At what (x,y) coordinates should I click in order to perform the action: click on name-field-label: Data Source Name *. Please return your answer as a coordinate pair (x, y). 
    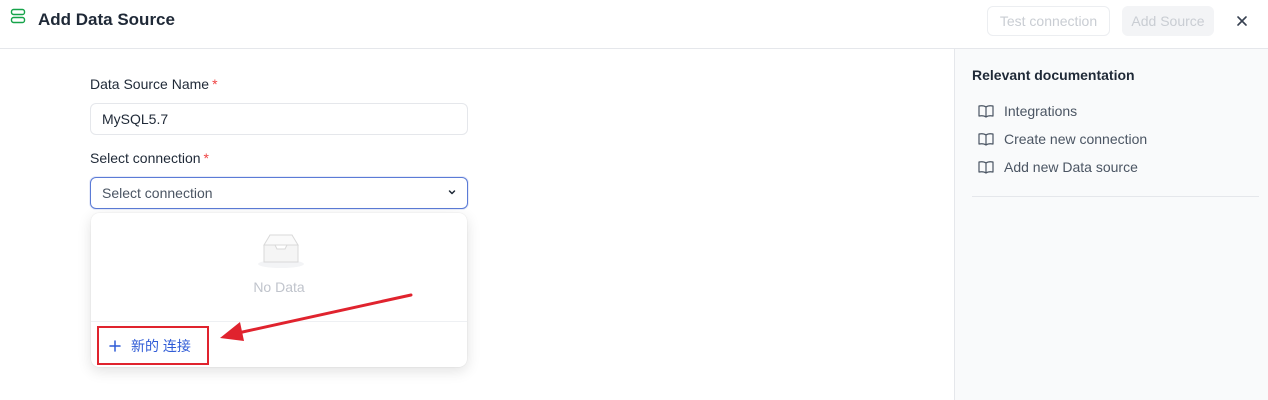
    Looking at the image, I should click on (154, 84).